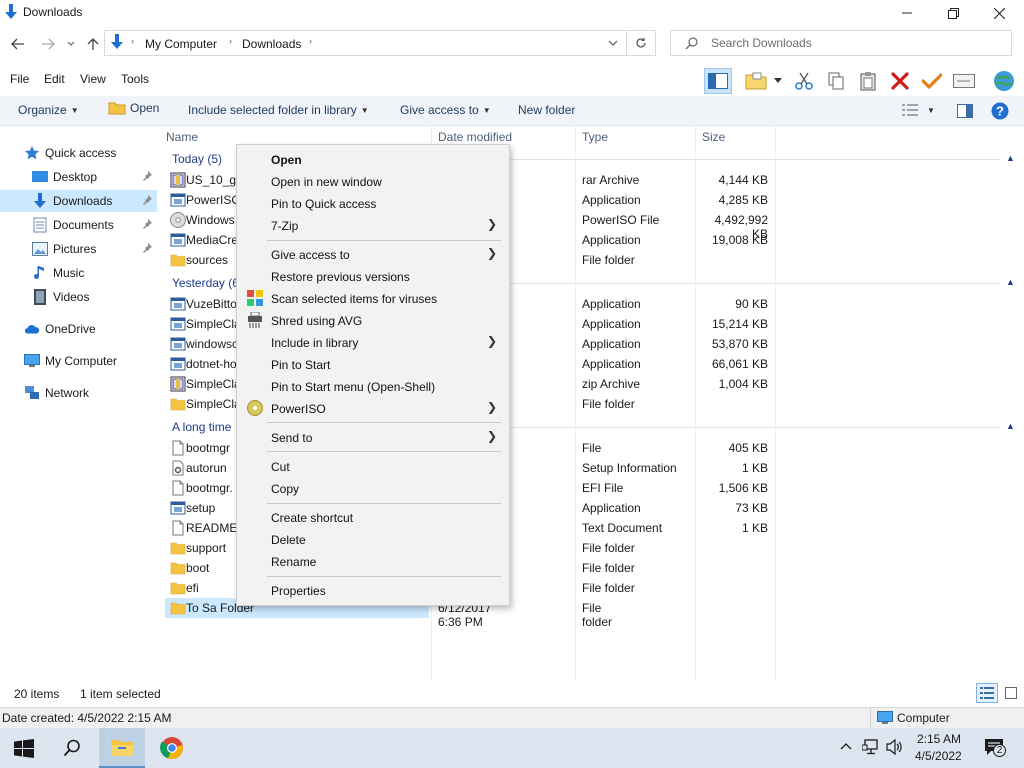  Describe the element at coordinates (78, 225) in the screenshot. I see `nav-documents: Documents` at that location.